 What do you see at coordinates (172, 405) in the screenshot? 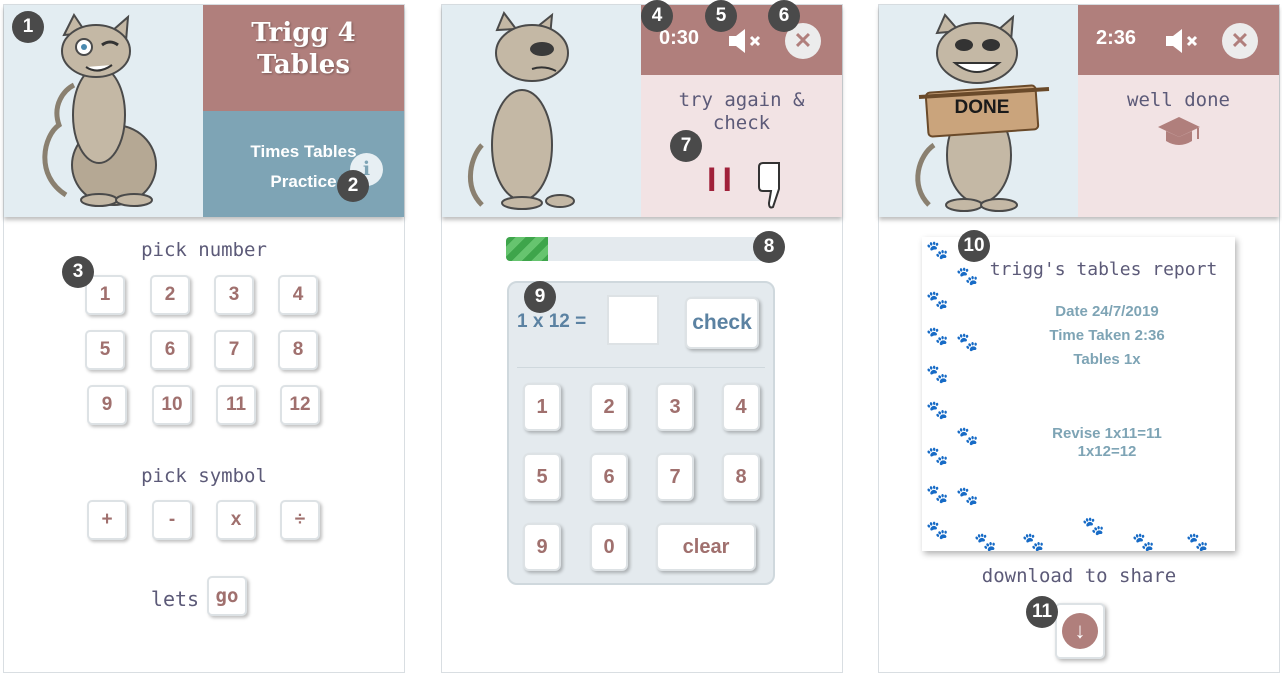
I see `number-button-10: 10` at bounding box center [172, 405].